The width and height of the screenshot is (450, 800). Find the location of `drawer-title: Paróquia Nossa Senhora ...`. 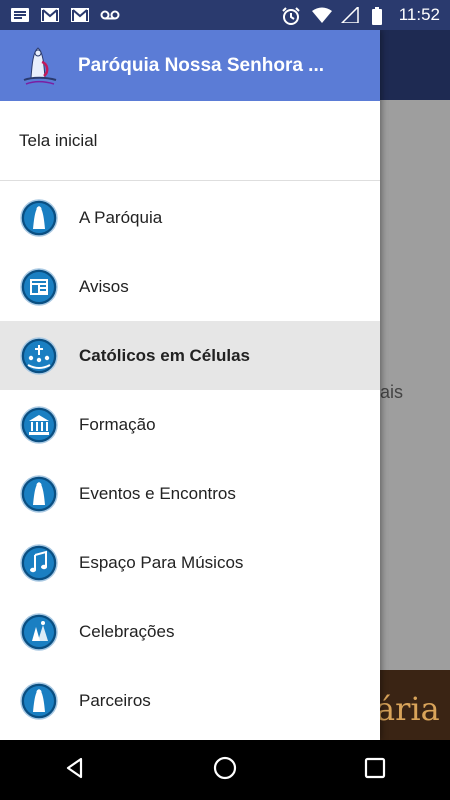

drawer-title: Paróquia Nossa Senhora ... is located at coordinates (201, 65).